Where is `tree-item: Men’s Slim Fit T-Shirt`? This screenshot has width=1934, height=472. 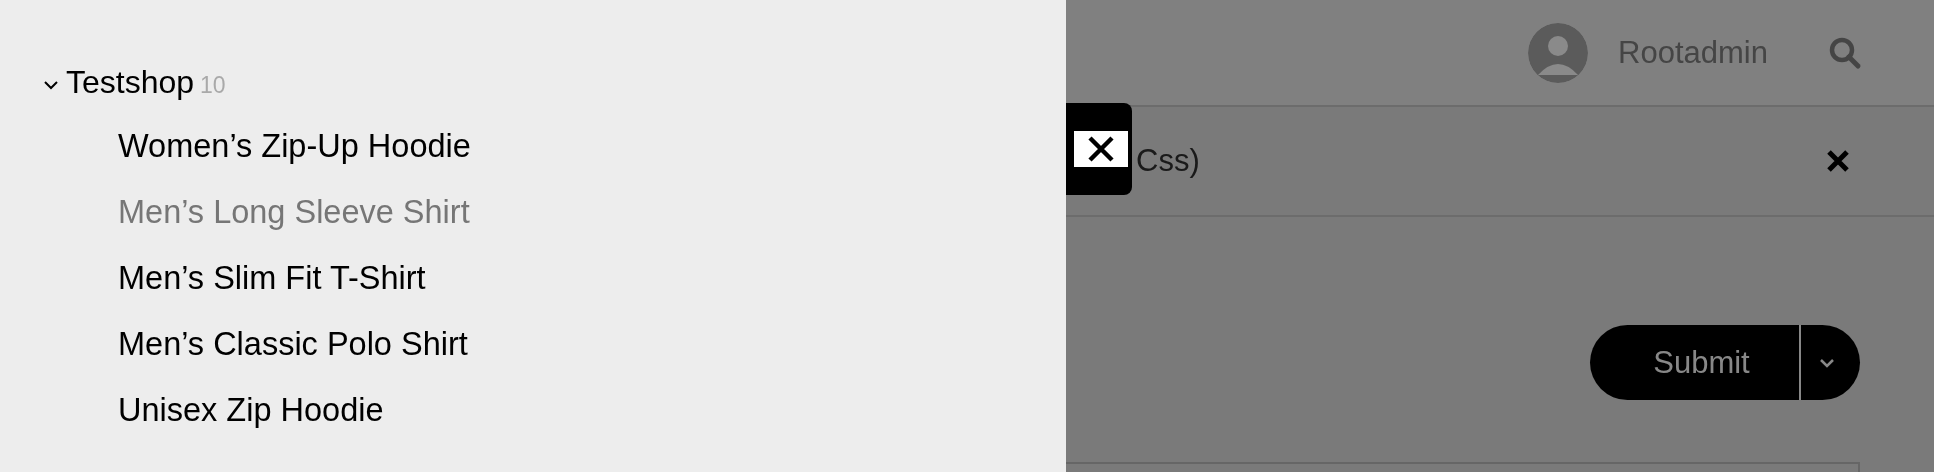 tree-item: Men’s Slim Fit T-Shirt is located at coordinates (272, 278).